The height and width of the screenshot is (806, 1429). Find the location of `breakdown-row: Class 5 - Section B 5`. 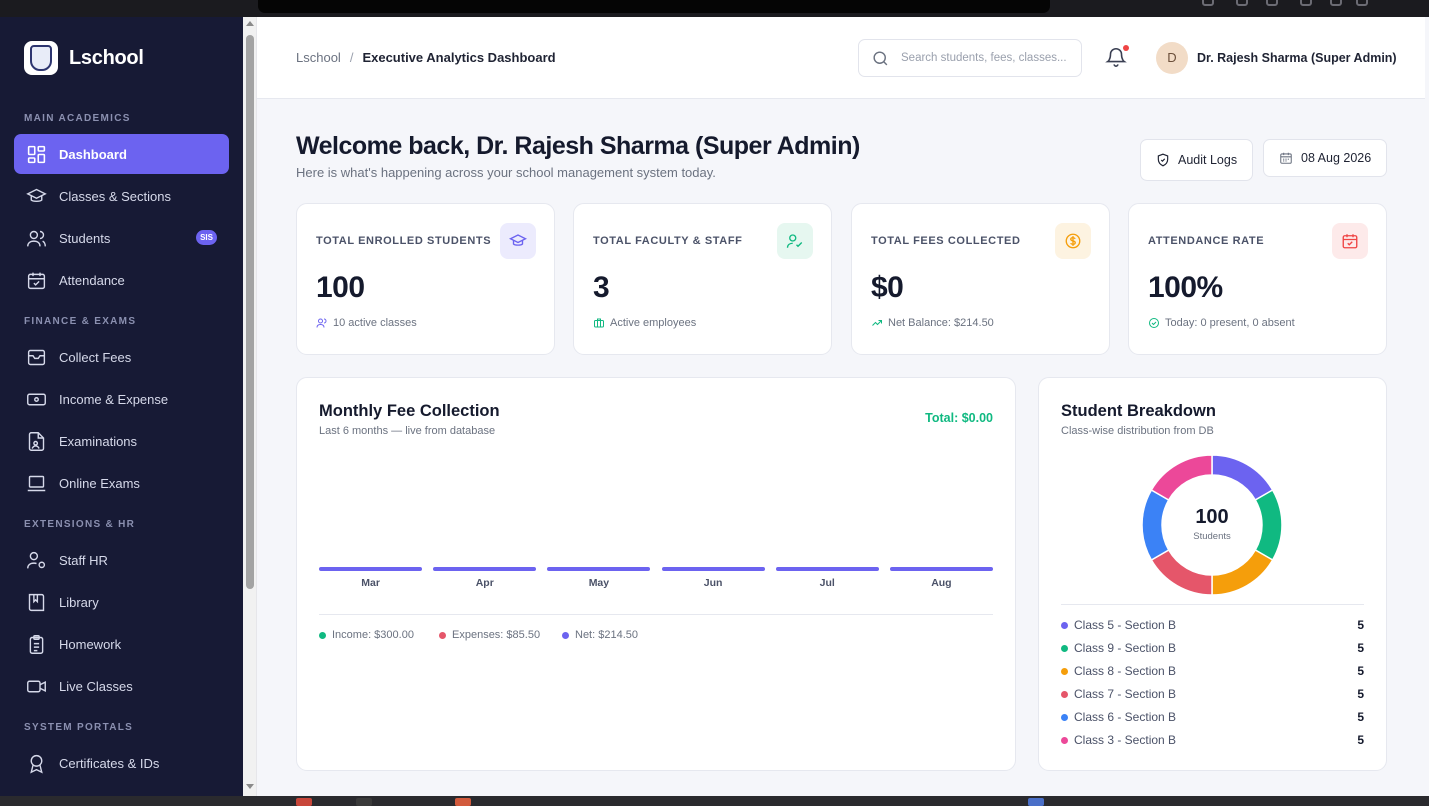

breakdown-row: Class 5 - Section B 5 is located at coordinates (1212, 625).